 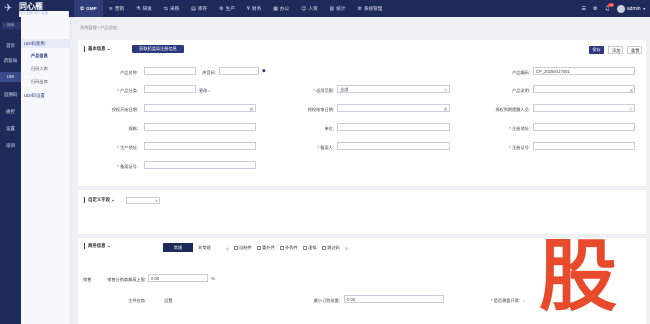 What do you see at coordinates (595, 9) in the screenshot?
I see `settings-icon: ⚙` at bounding box center [595, 9].